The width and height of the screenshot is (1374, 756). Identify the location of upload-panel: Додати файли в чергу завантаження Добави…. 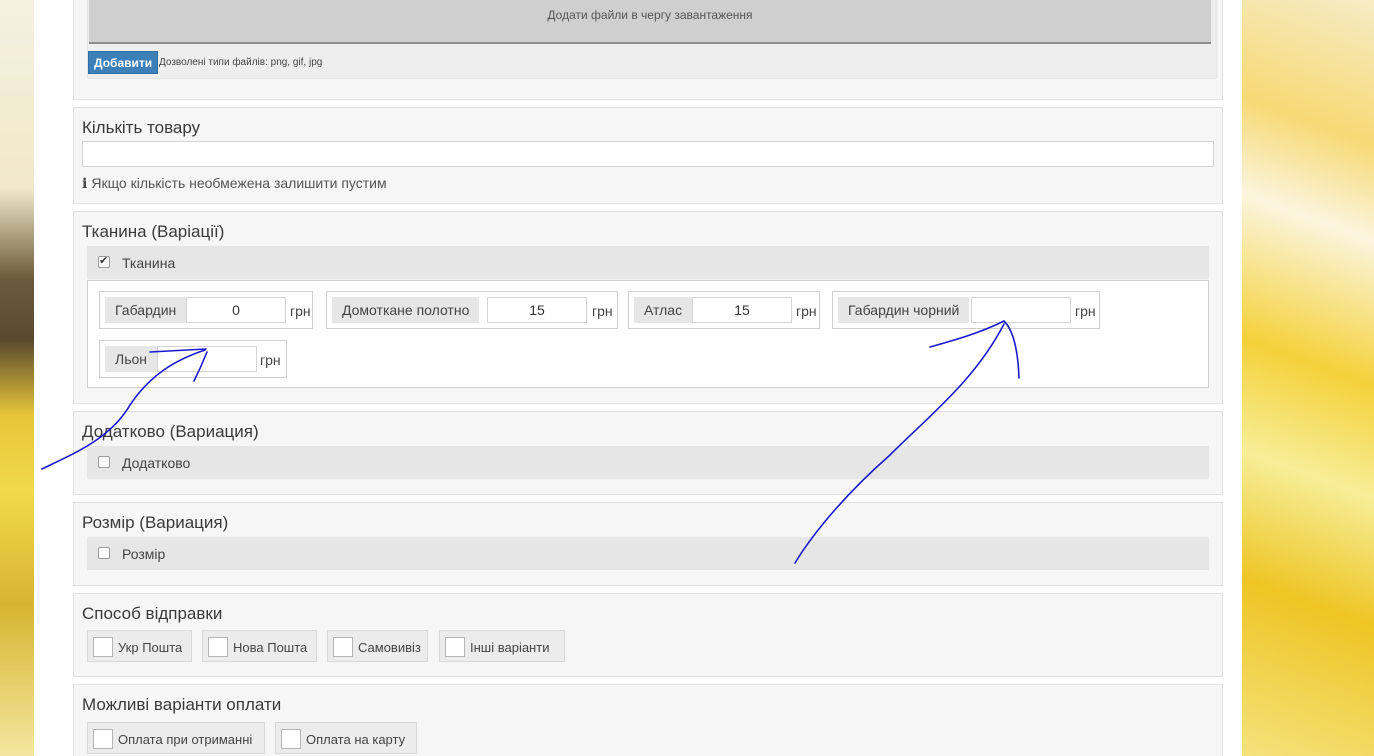
(648, 50).